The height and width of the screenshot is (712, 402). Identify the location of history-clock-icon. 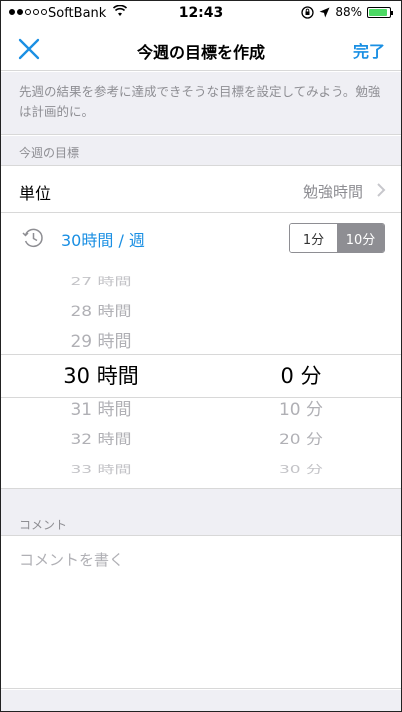
(32, 238).